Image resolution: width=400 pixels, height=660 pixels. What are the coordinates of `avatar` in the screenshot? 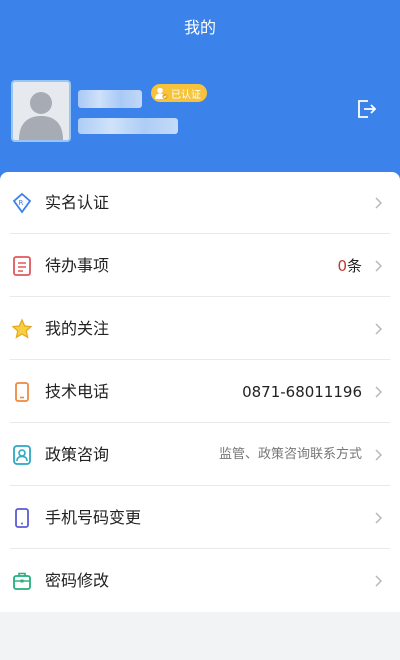 It's located at (41, 111).